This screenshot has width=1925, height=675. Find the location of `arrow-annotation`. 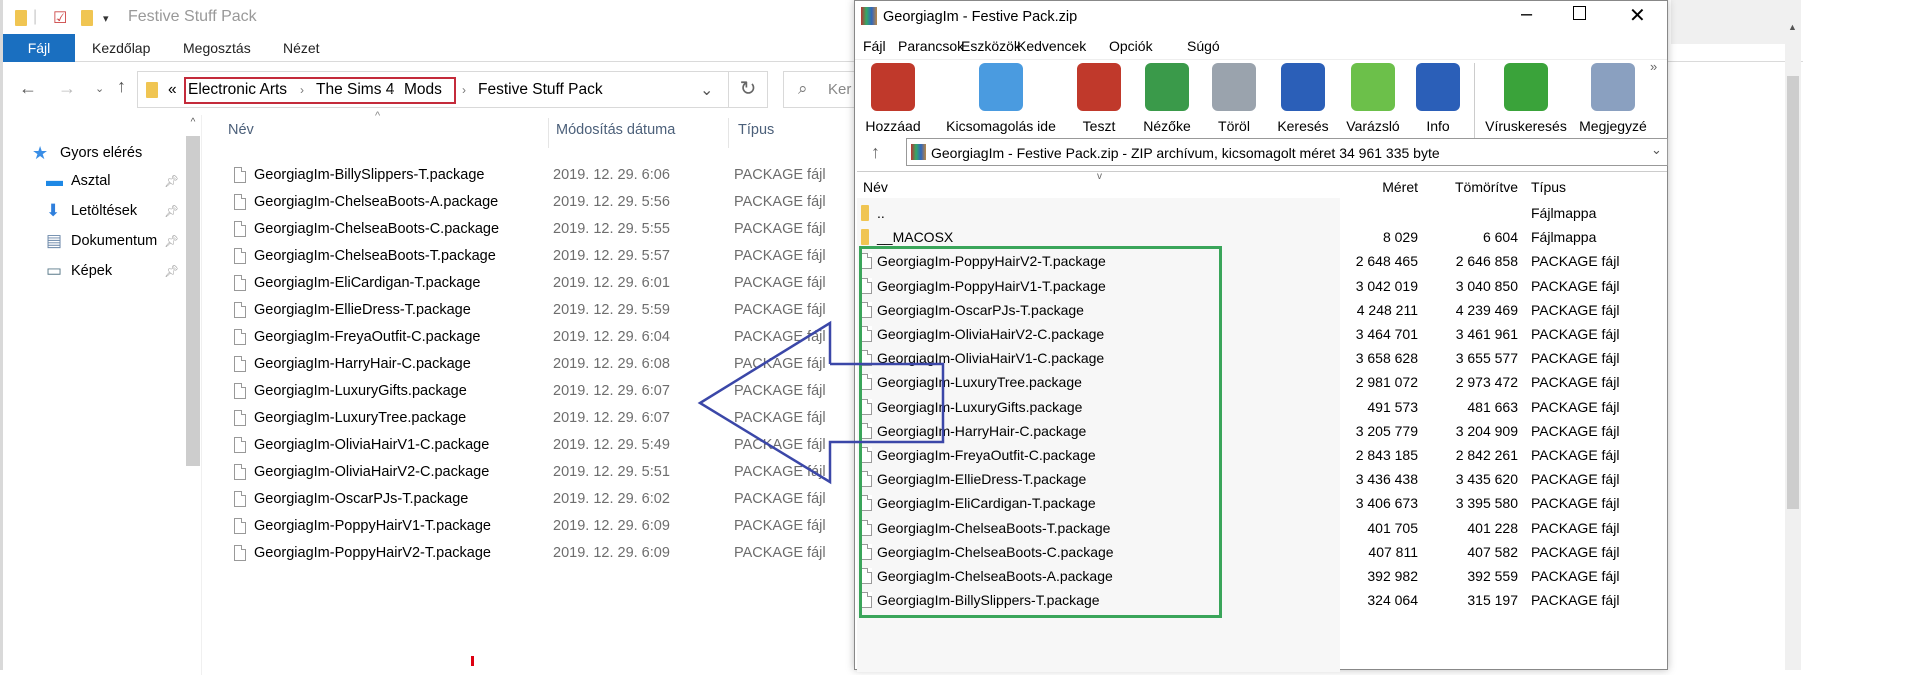

arrow-annotation is located at coordinates (821, 402).